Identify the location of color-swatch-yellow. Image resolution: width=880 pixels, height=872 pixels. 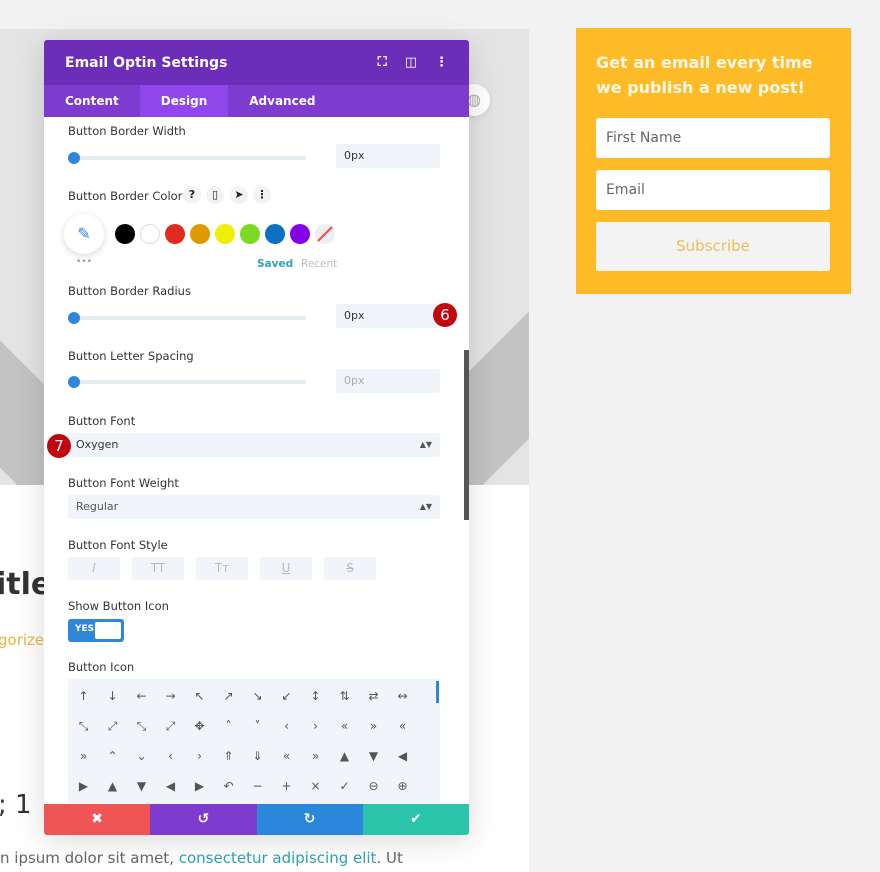
(225, 234).